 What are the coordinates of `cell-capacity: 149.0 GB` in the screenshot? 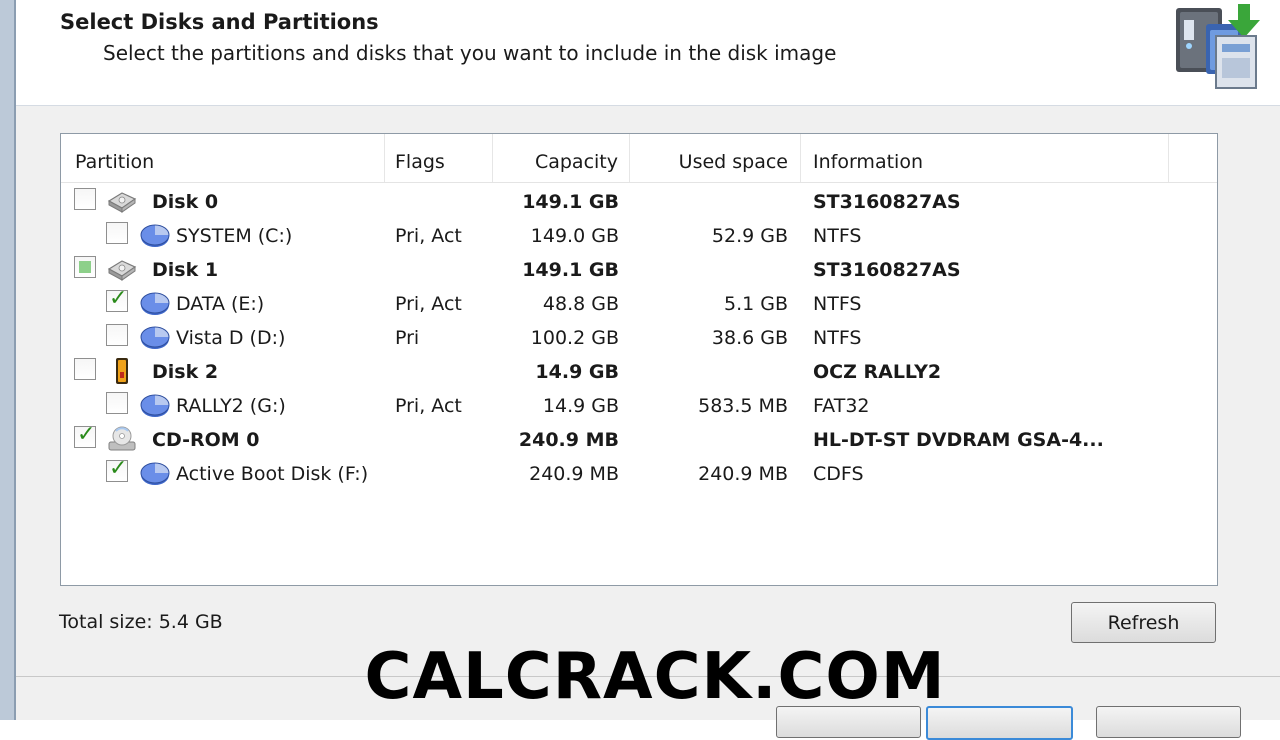 It's located at (574, 236).